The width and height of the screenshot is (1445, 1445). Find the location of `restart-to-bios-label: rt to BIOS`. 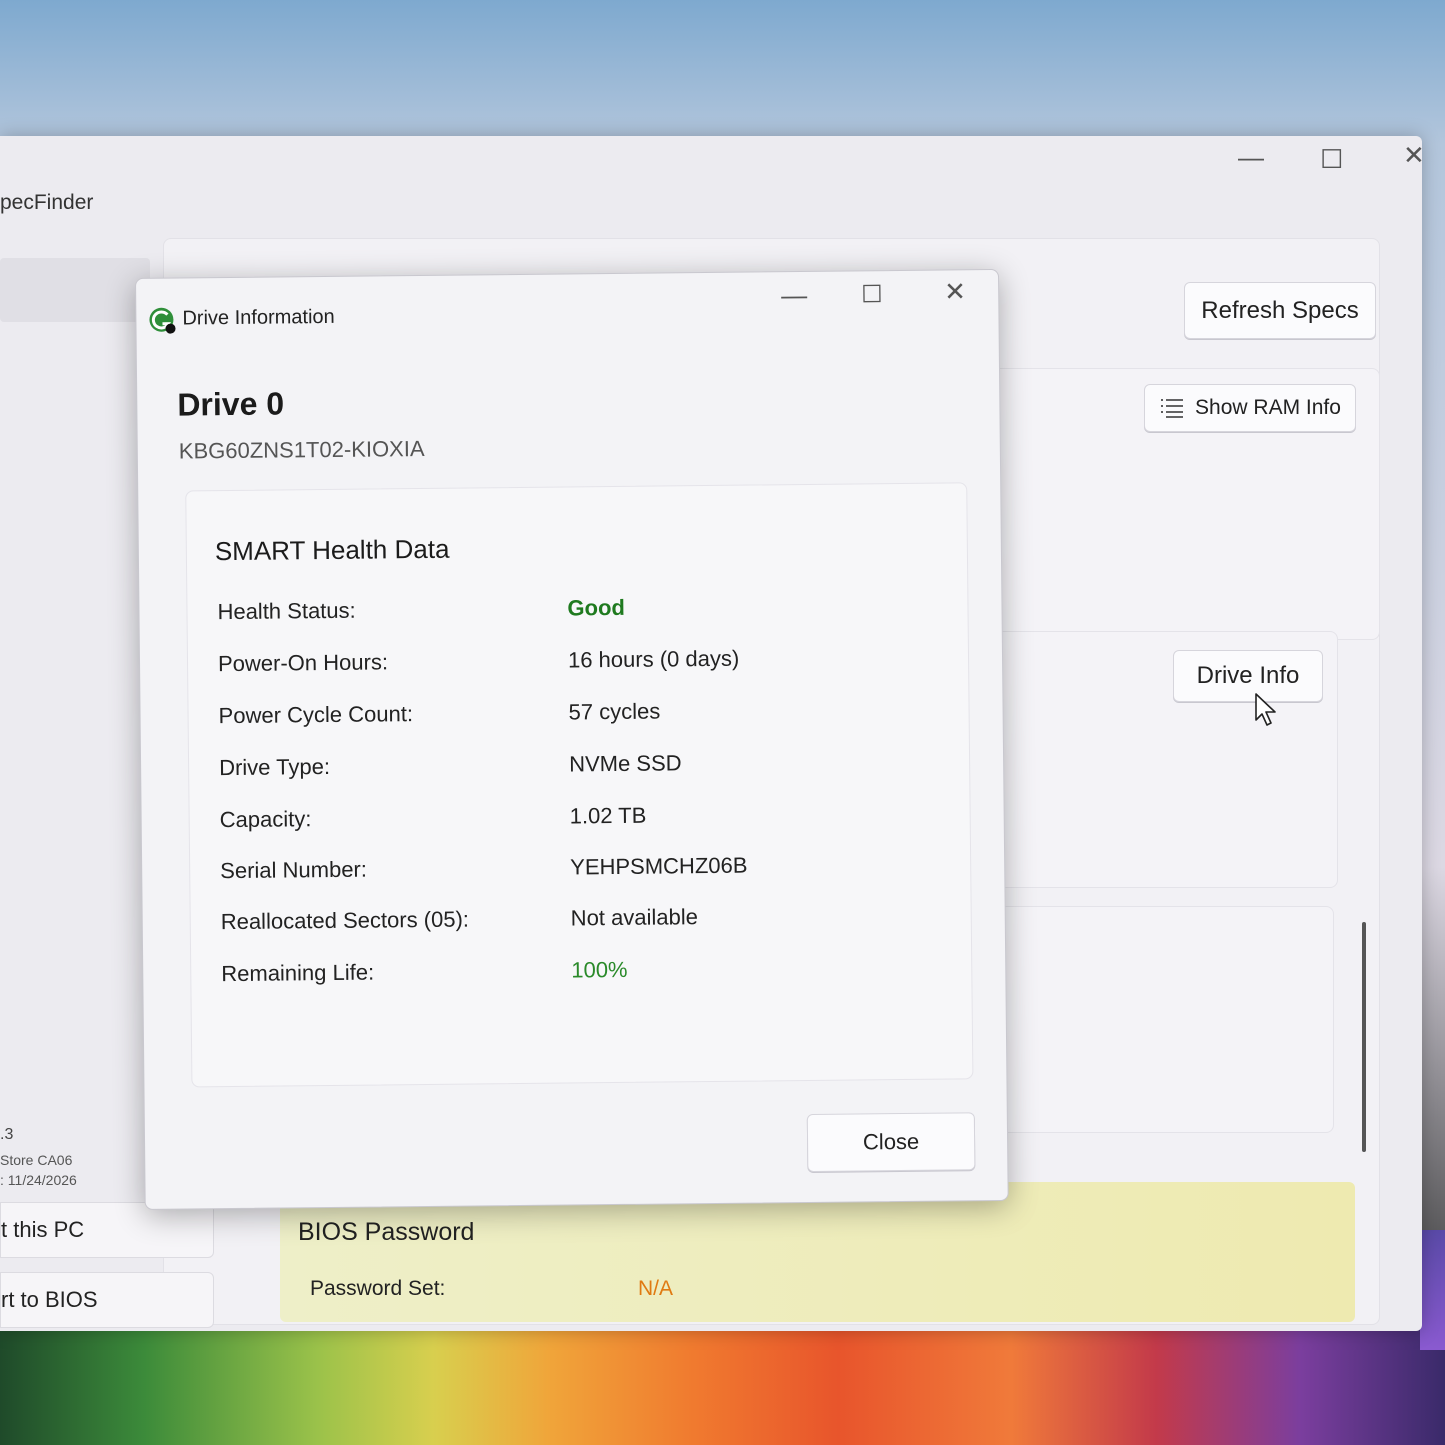

restart-to-bios-label: rt to BIOS is located at coordinates (49, 1299).